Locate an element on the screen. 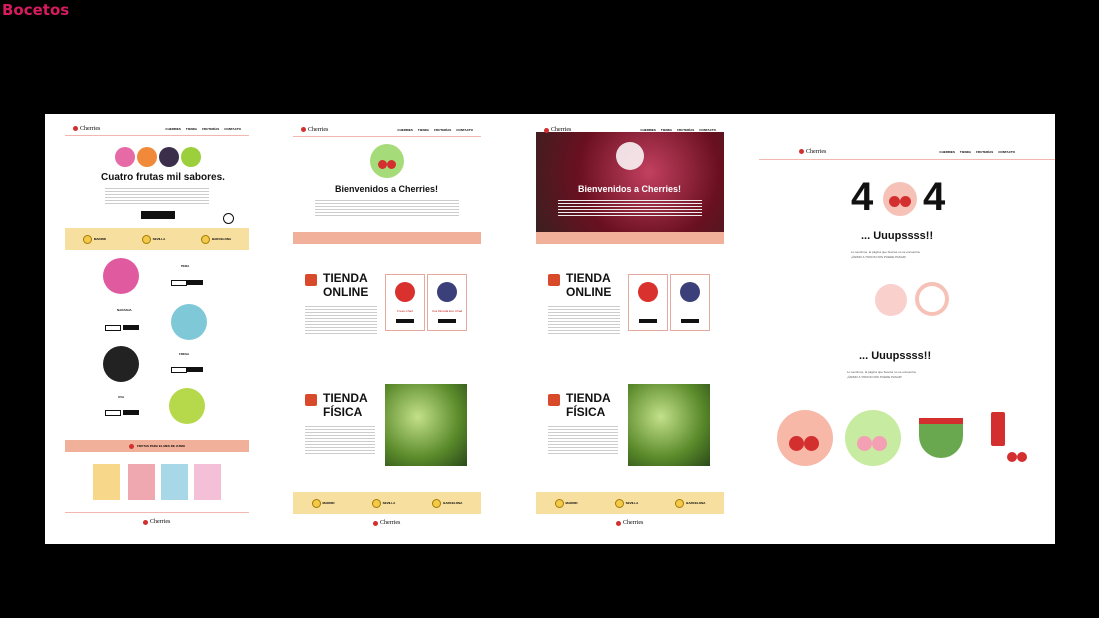  grape-info-button is located at coordinates (113, 413).